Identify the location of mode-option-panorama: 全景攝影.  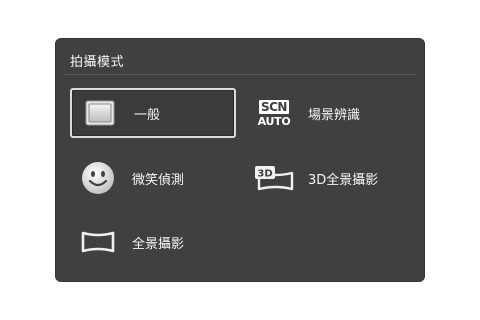
(153, 242).